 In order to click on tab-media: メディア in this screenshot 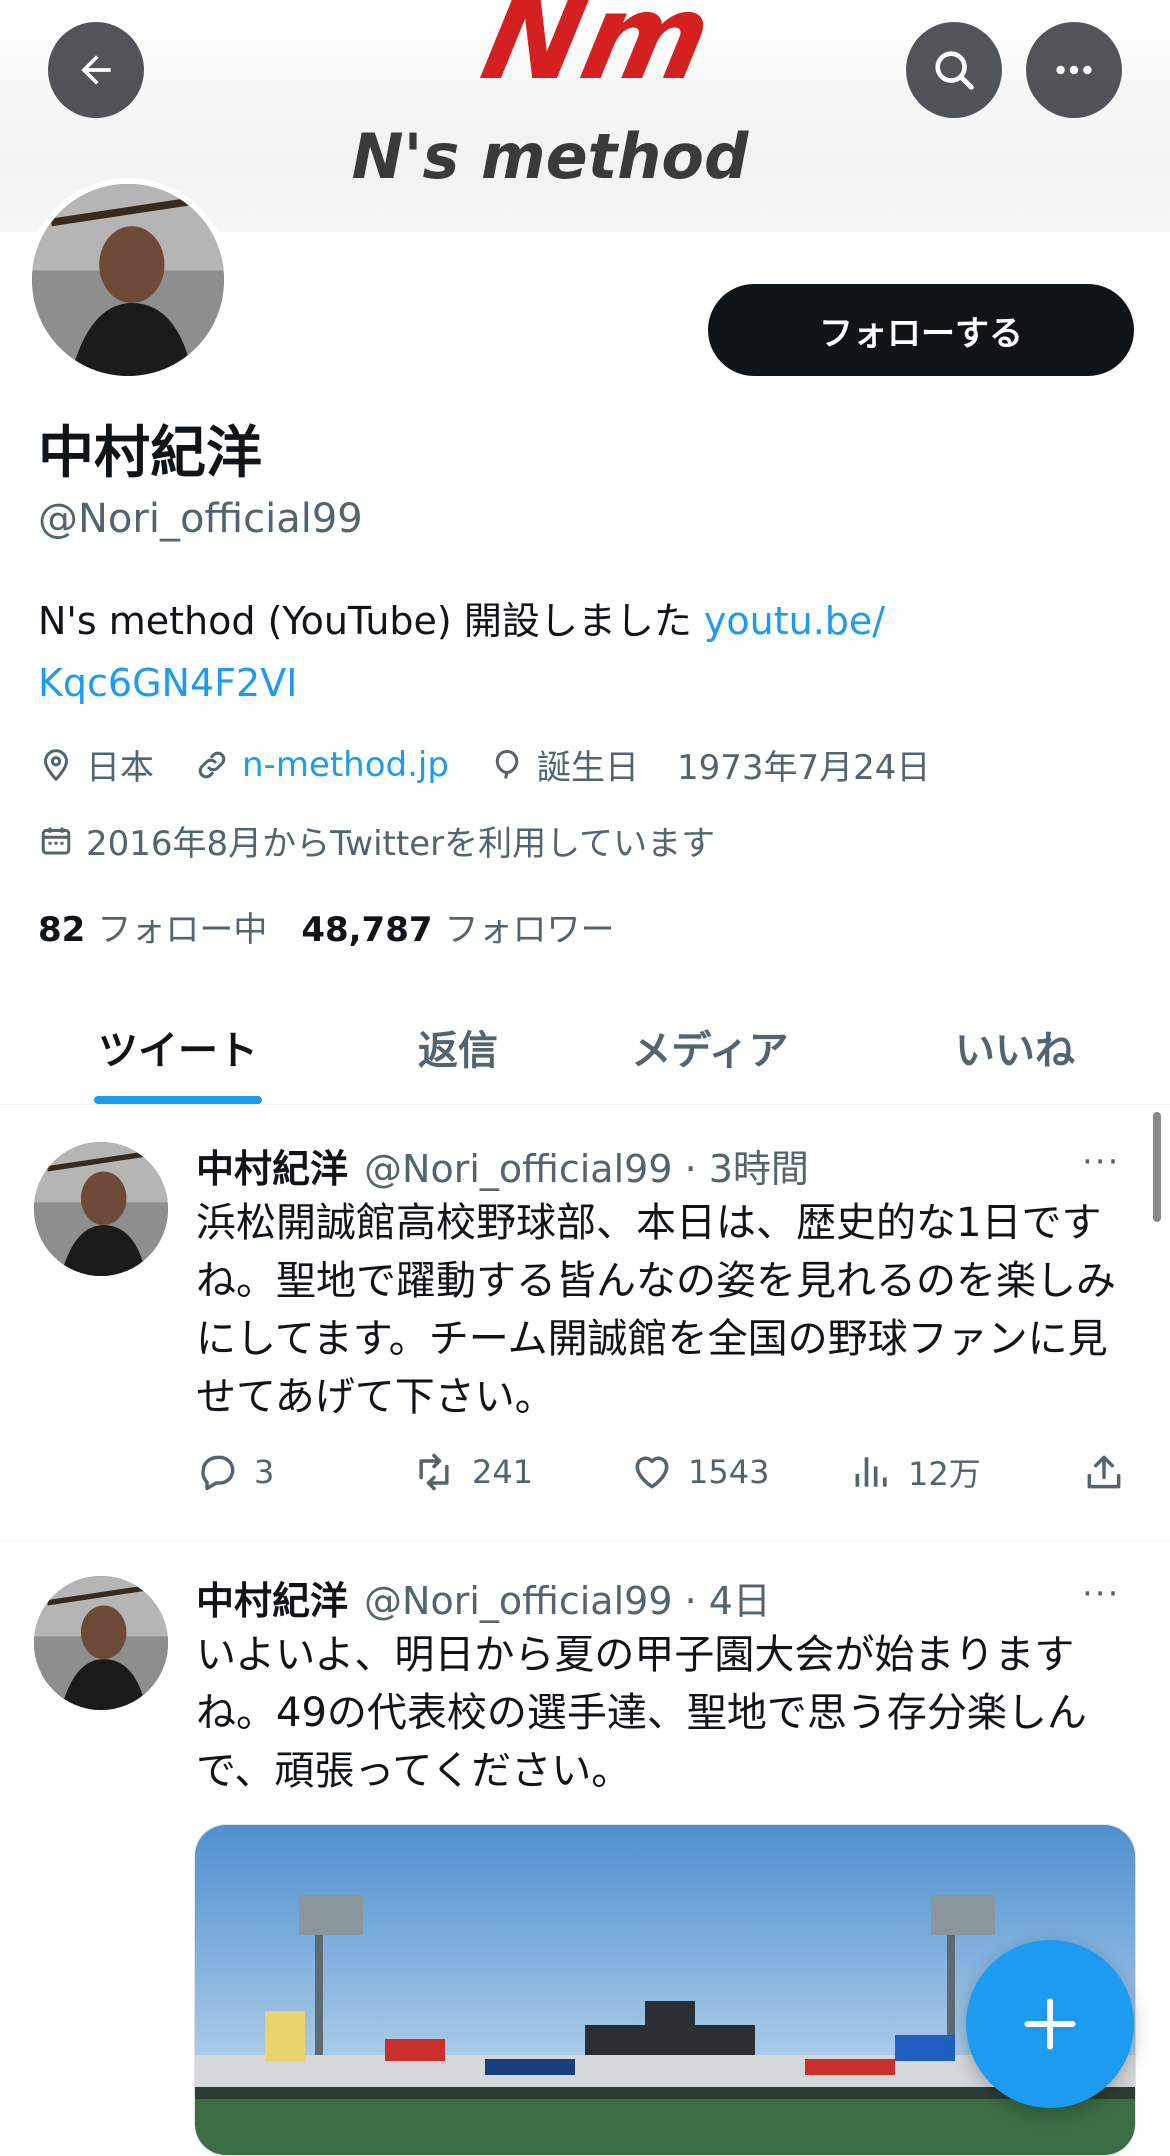, I will do `click(710, 1047)`.